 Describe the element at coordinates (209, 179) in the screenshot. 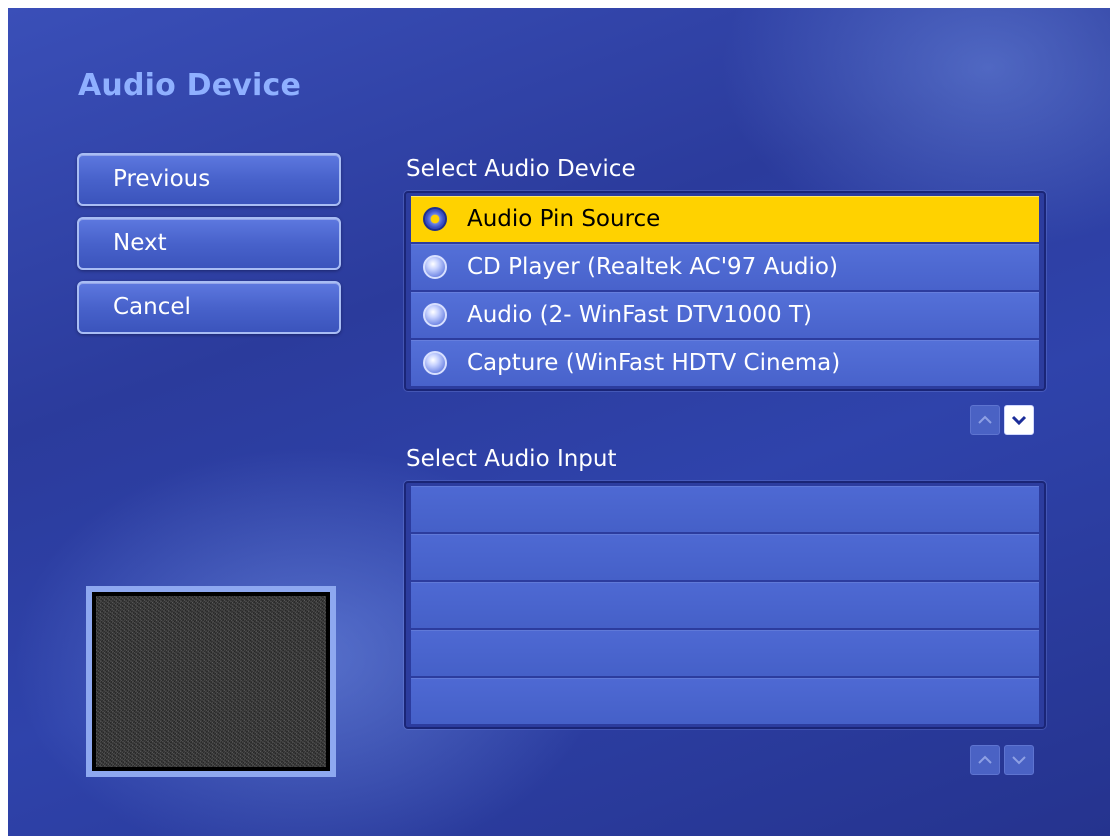

I see `previous-button: Previous` at that location.